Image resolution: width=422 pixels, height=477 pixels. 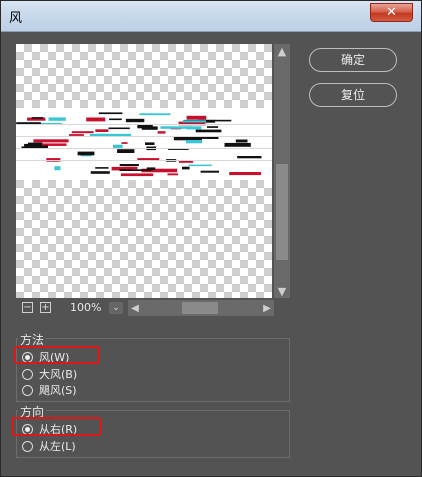 What do you see at coordinates (116, 308) in the screenshot?
I see `zoom-dropdown-button: ⌄` at bounding box center [116, 308].